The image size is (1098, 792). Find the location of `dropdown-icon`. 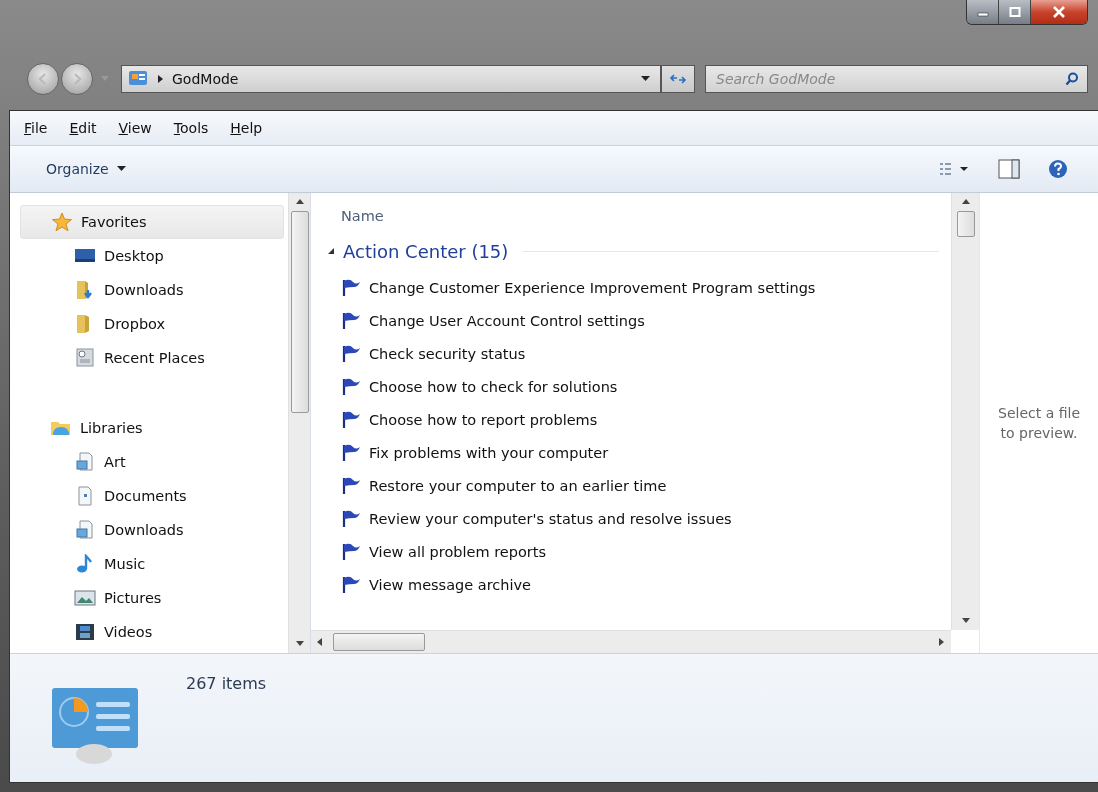

dropdown-icon is located at coordinates (645, 79).